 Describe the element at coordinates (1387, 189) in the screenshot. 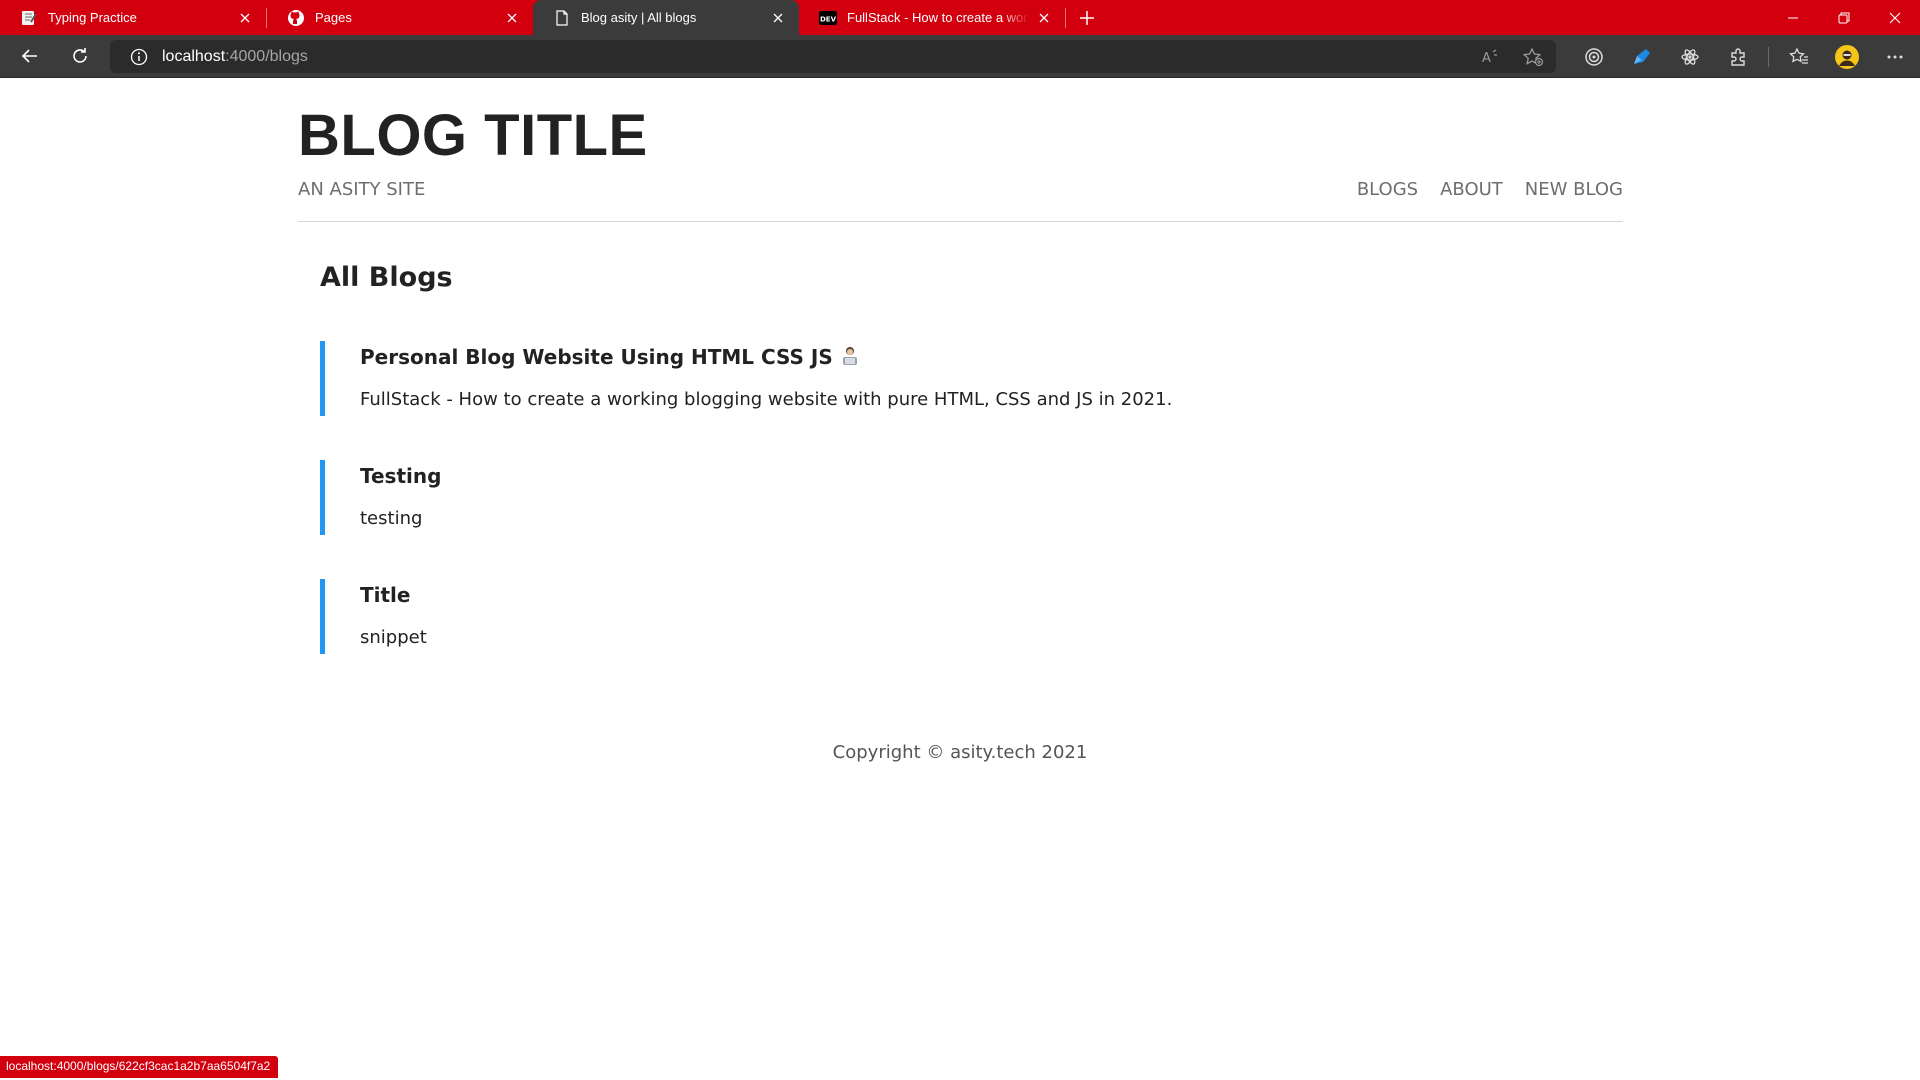

I see `nav-link-blogs: BLOGS` at that location.